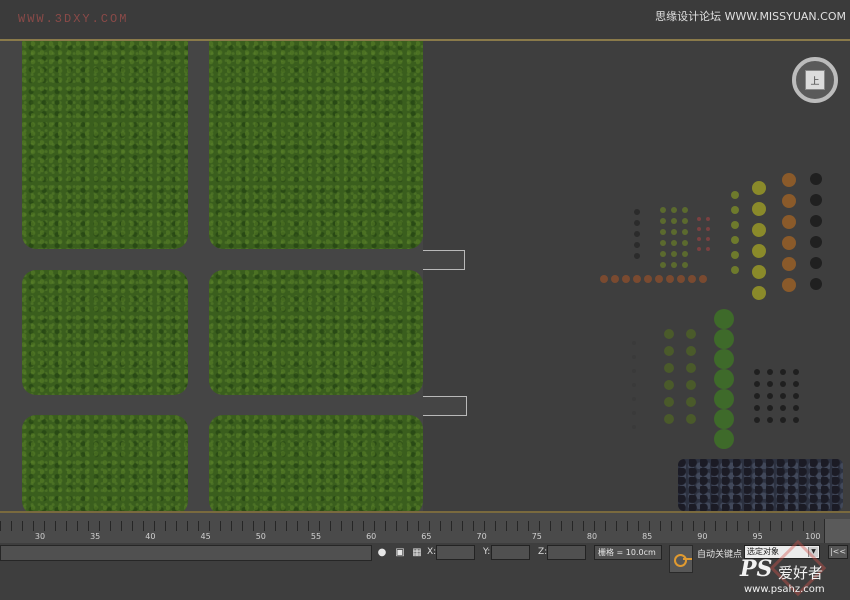 The width and height of the screenshot is (850, 600). Describe the element at coordinates (425, 527) in the screenshot. I see `timeline-ruler: 30 35 40 45 50 55 60 65 70 75 80 85 90 95 100` at that location.